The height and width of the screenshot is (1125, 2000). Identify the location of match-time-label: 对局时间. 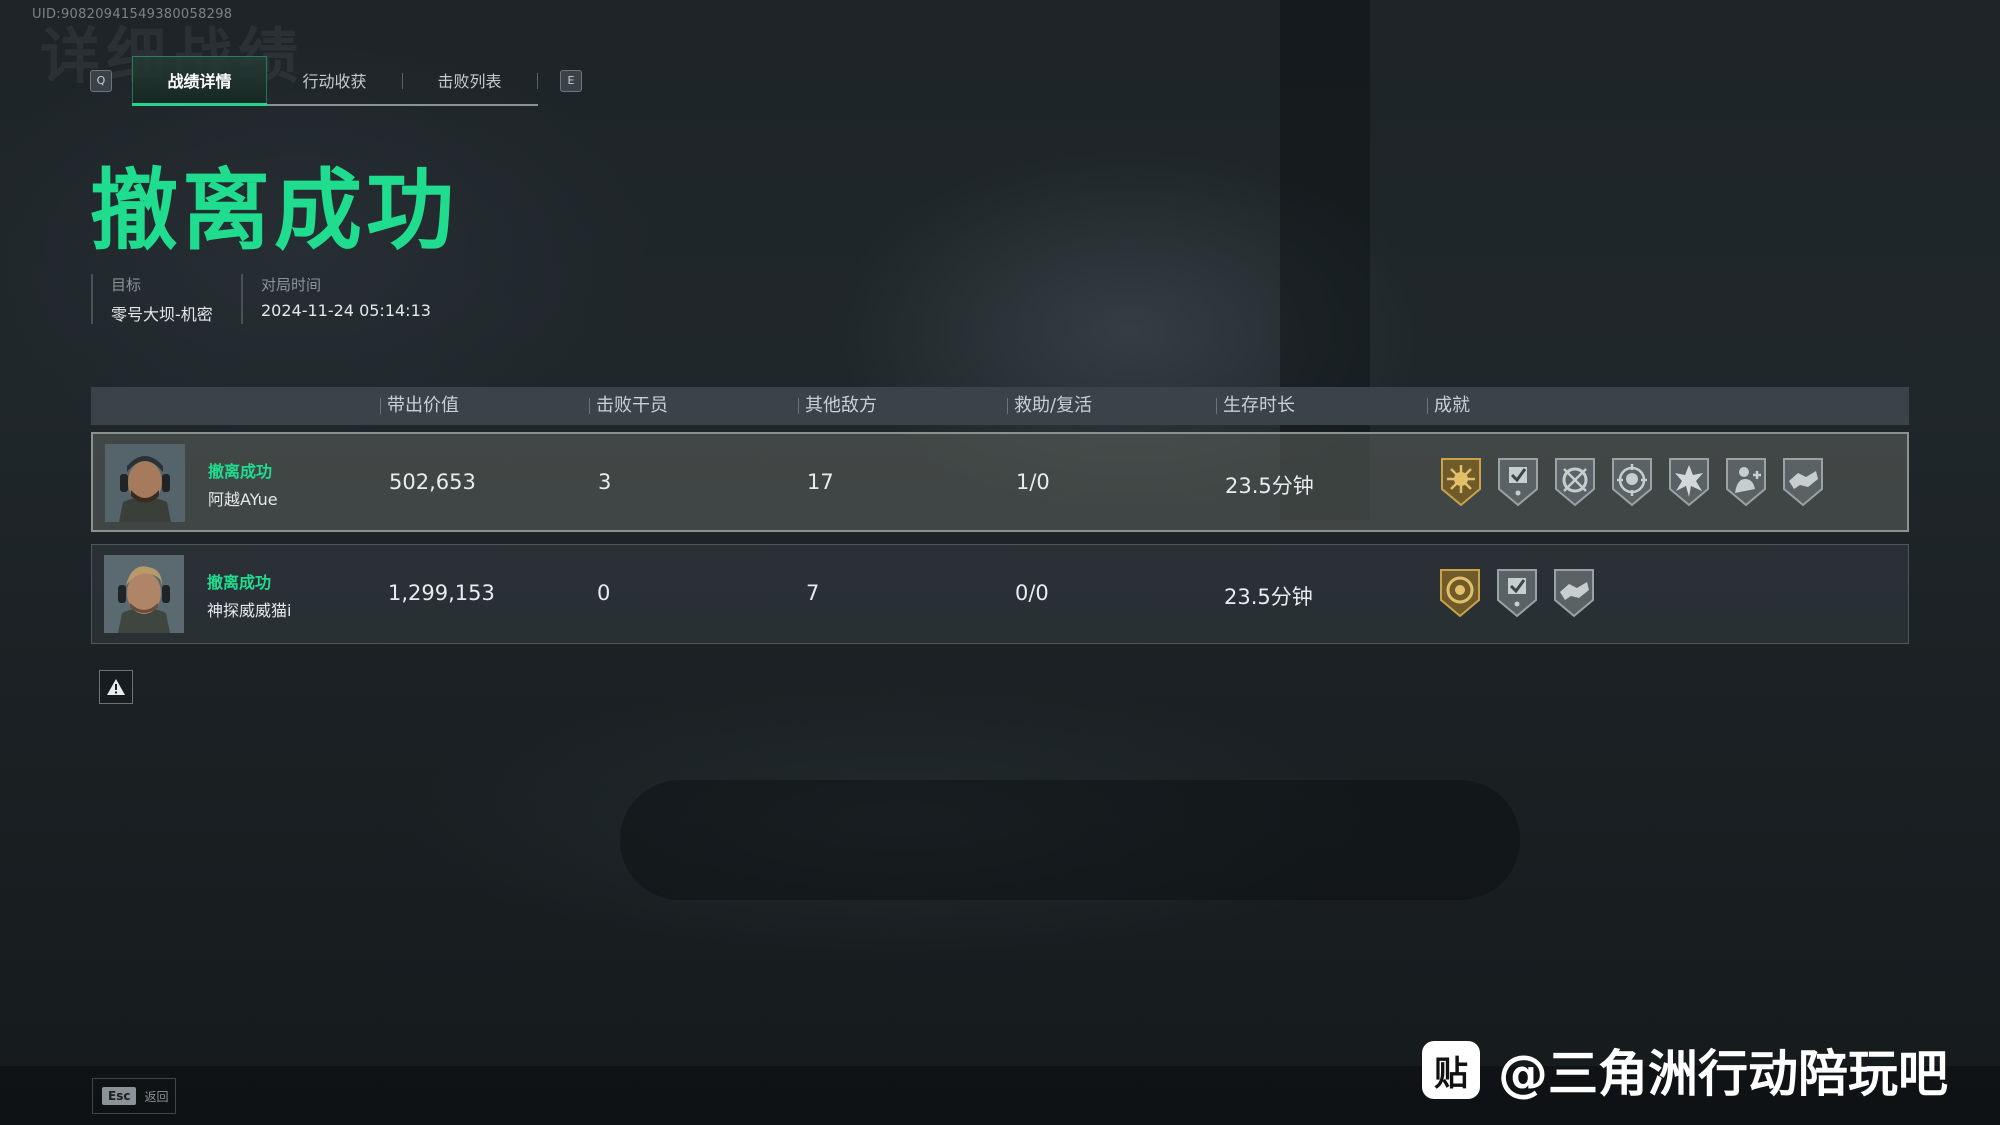
(291, 285).